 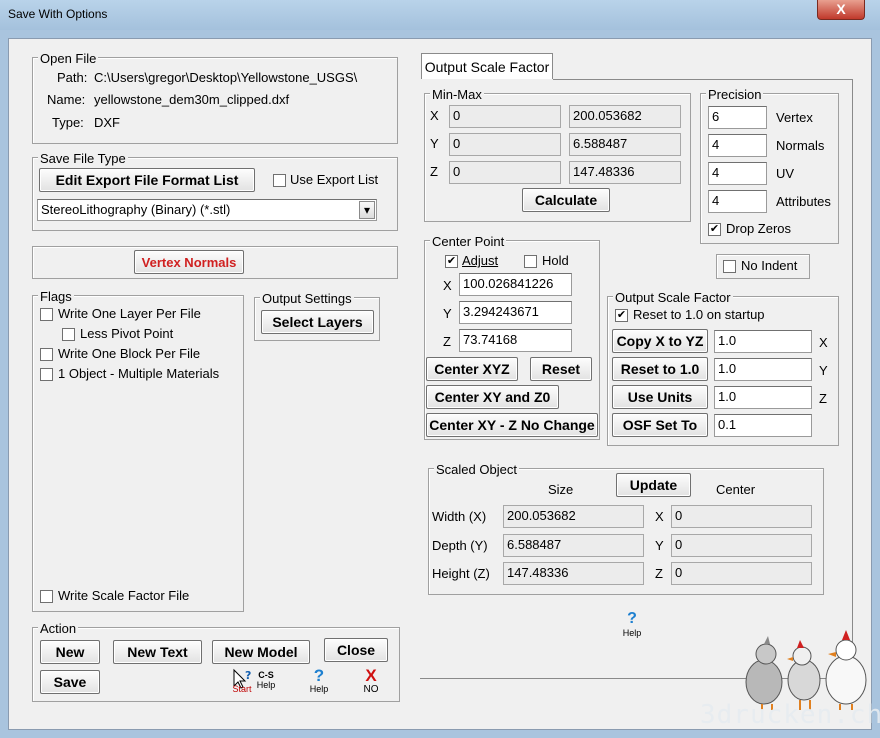 What do you see at coordinates (555, 260) in the screenshot?
I see `hold-label: Hold` at bounding box center [555, 260].